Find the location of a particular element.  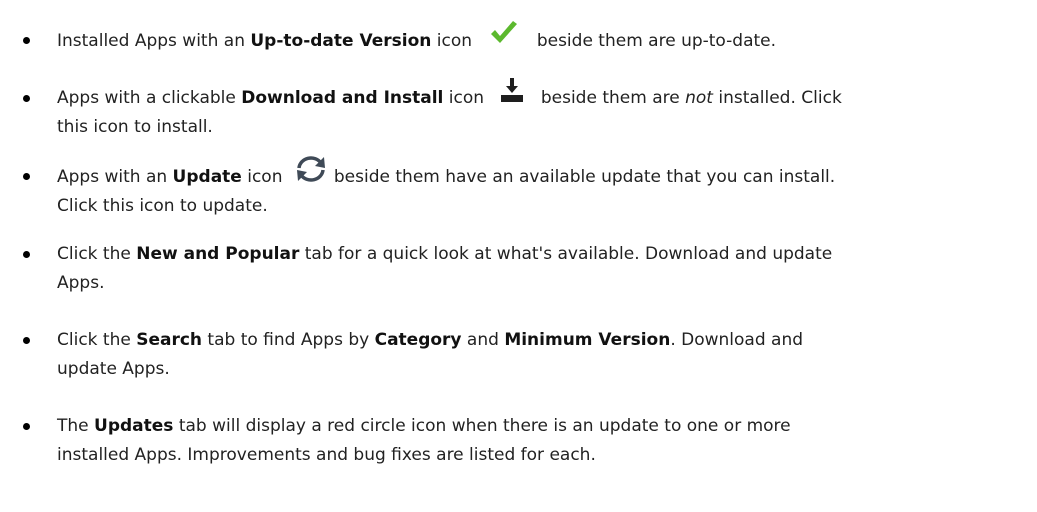

text-run: Click this icon to update. is located at coordinates (162, 206).